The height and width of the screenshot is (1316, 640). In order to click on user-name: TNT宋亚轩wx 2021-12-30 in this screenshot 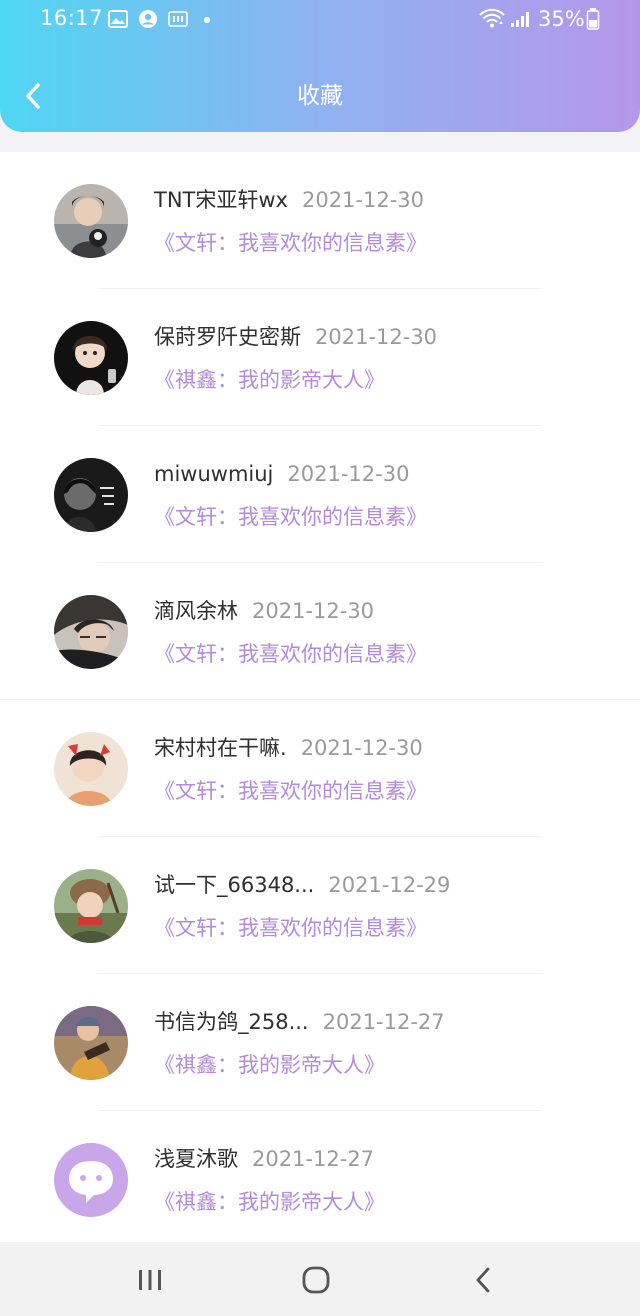, I will do `click(289, 200)`.